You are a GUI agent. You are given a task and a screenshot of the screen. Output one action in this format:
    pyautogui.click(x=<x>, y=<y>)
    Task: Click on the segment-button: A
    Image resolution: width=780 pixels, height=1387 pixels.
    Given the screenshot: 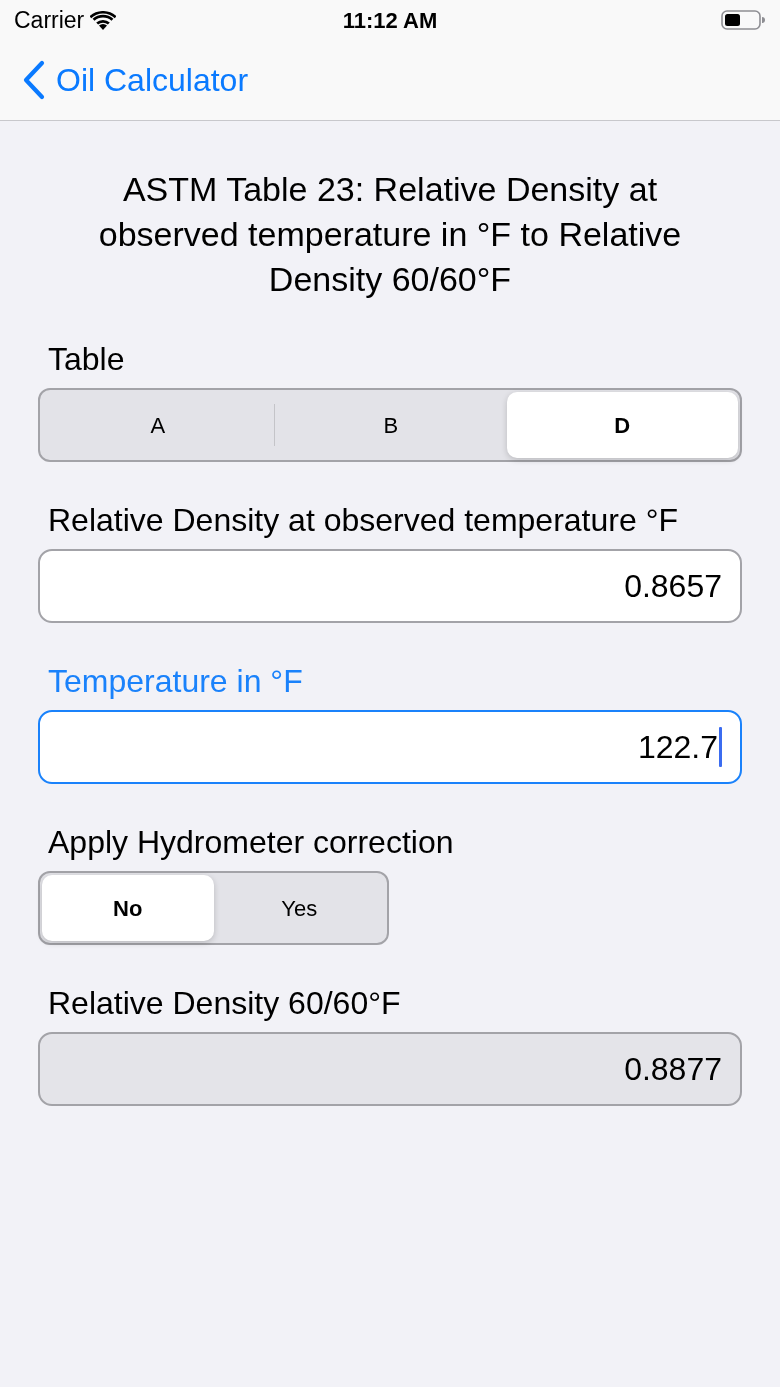 What is the action you would take?
    pyautogui.click(x=158, y=425)
    